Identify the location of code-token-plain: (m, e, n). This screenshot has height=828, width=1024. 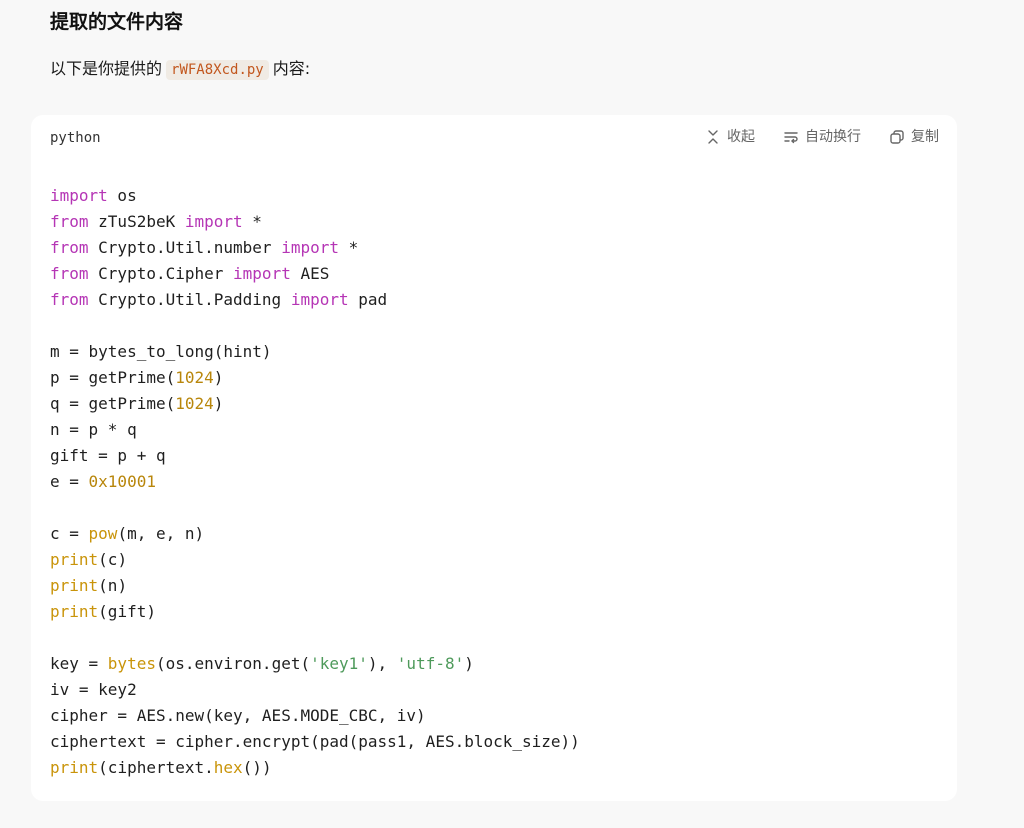
(161, 533).